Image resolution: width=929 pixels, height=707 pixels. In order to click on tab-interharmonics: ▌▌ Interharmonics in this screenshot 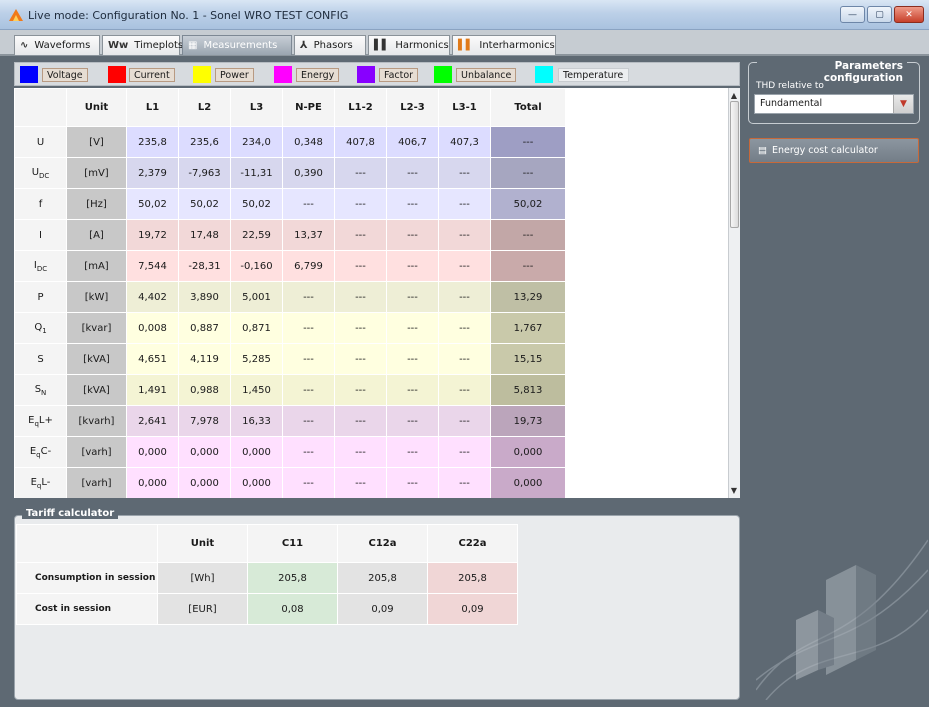, I will do `click(504, 45)`.